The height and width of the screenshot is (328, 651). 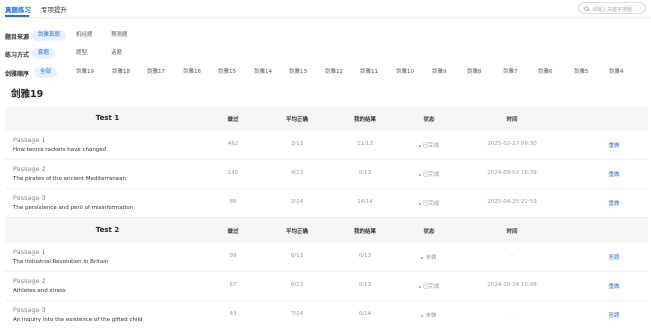 What do you see at coordinates (85, 72) in the screenshot?
I see `order-option-19: 剑雅19` at bounding box center [85, 72].